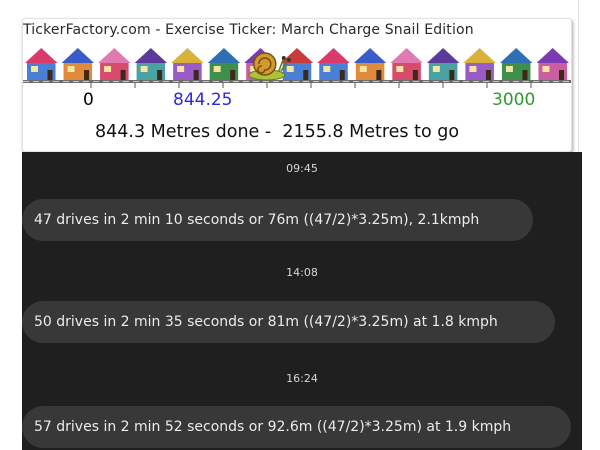 This screenshot has width=600, height=450. I want to click on progress-summary: 844.3 Metres done - 2155.8 Metres to go, so click(277, 132).